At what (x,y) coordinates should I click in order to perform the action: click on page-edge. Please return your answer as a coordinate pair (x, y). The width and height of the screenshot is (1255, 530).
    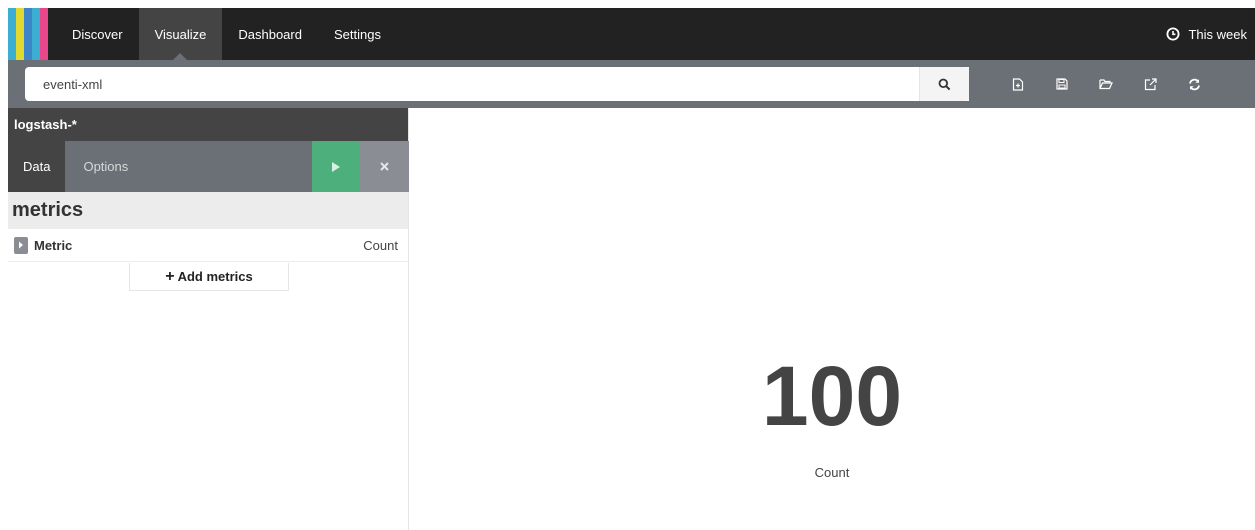
    Looking at the image, I should click on (4, 265).